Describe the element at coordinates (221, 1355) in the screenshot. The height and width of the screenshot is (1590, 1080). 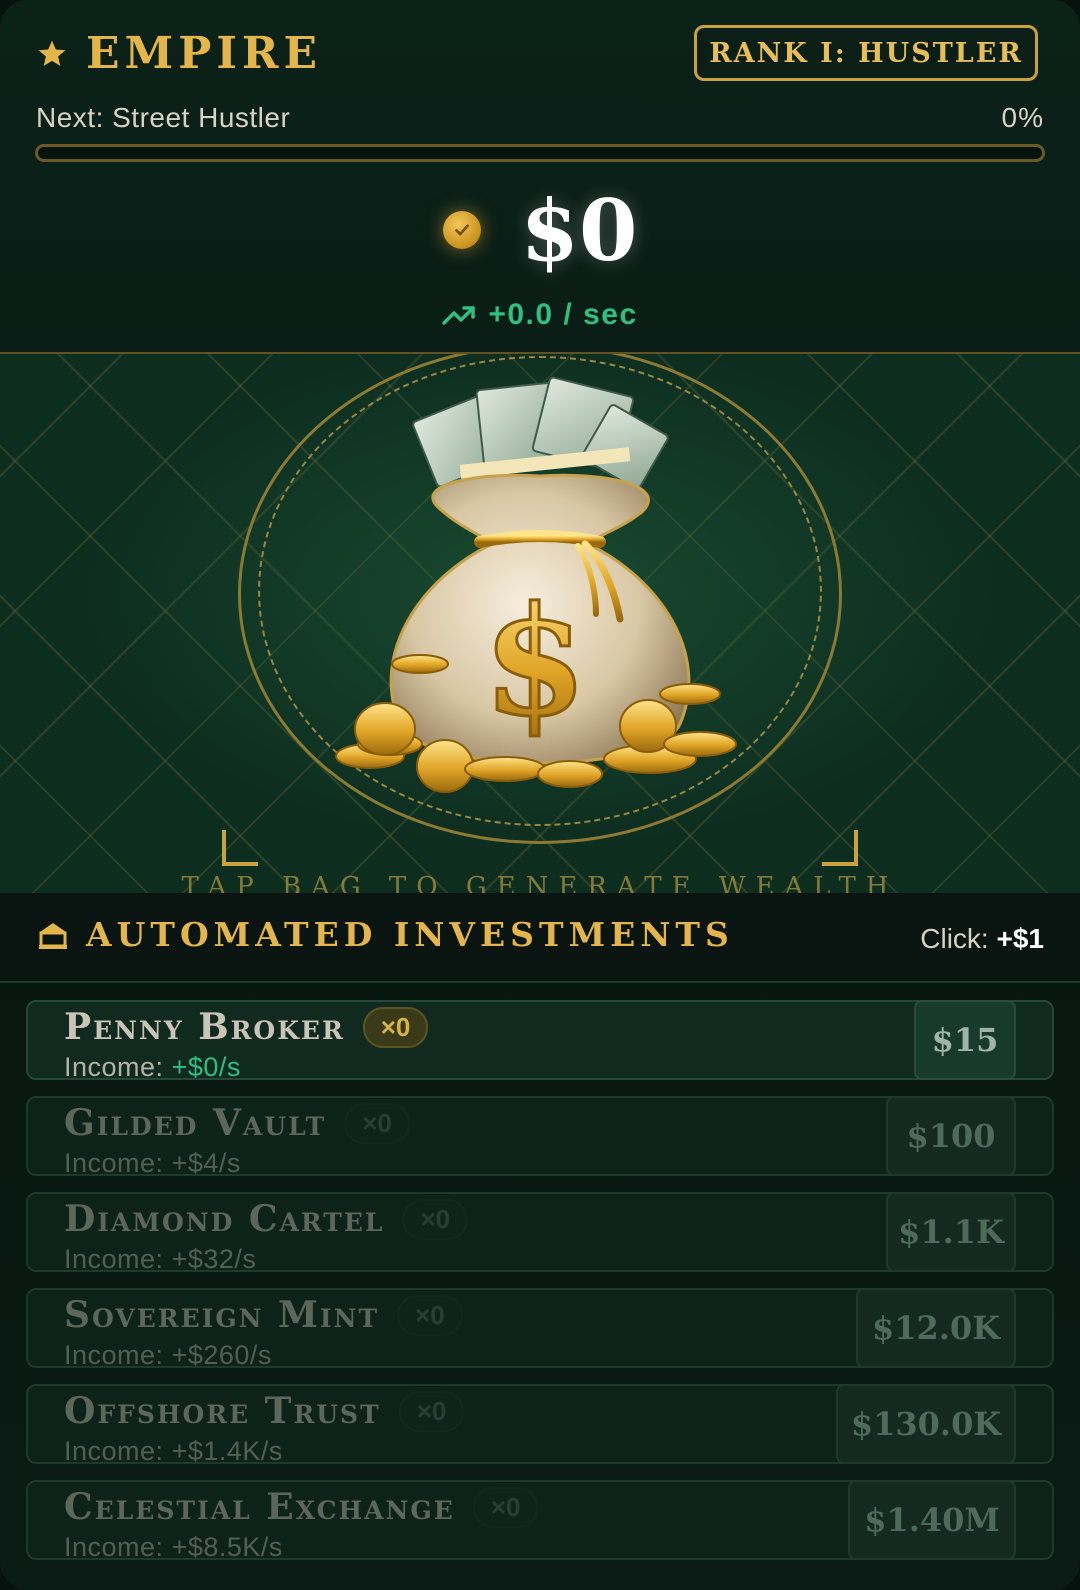
I see `income-value: +$260/s` at that location.